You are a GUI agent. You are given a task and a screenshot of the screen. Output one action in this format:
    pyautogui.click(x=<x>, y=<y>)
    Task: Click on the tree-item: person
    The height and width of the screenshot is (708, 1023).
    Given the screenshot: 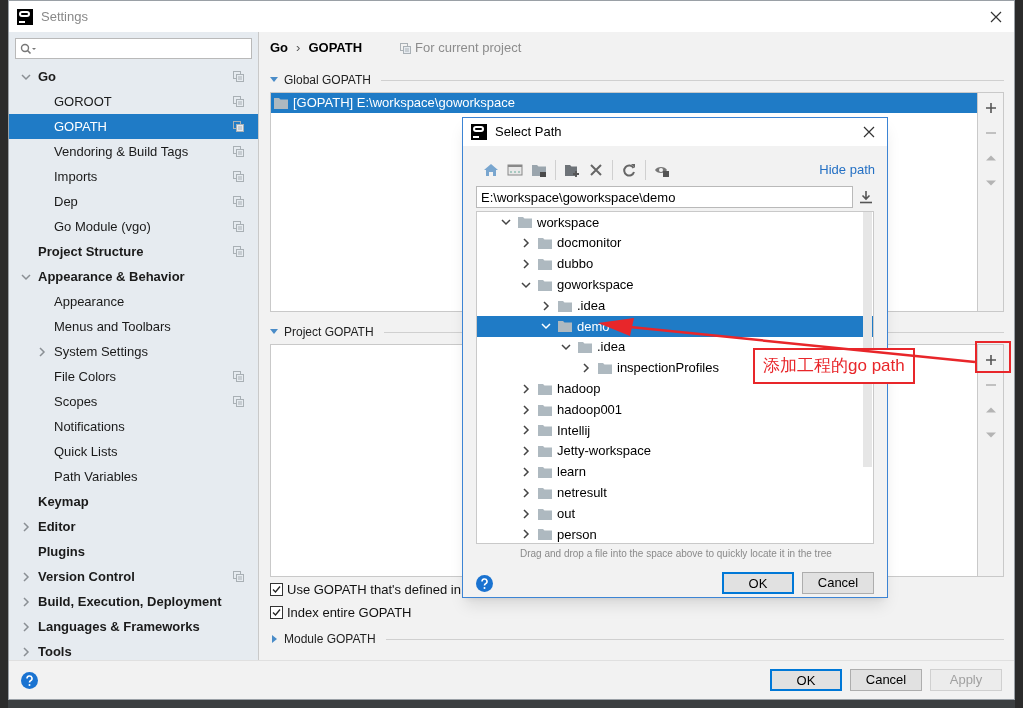 What is the action you would take?
    pyautogui.click(x=537, y=533)
    